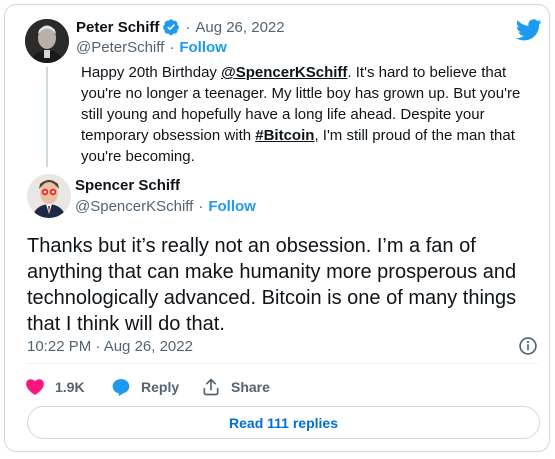 The height and width of the screenshot is (459, 555). I want to click on reply-author-row: Spencer Schiff, so click(127, 185).